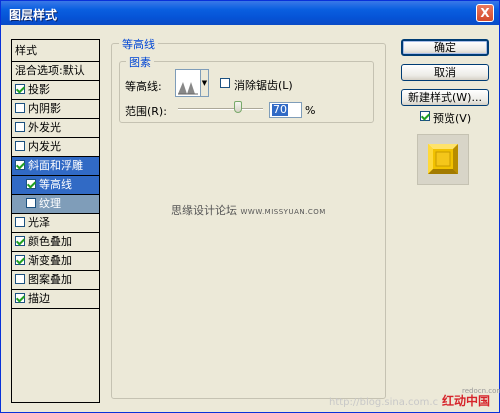 This screenshot has width=500, height=413. Describe the element at coordinates (20, 127) in the screenshot. I see `outer-glow-checkbox` at that location.